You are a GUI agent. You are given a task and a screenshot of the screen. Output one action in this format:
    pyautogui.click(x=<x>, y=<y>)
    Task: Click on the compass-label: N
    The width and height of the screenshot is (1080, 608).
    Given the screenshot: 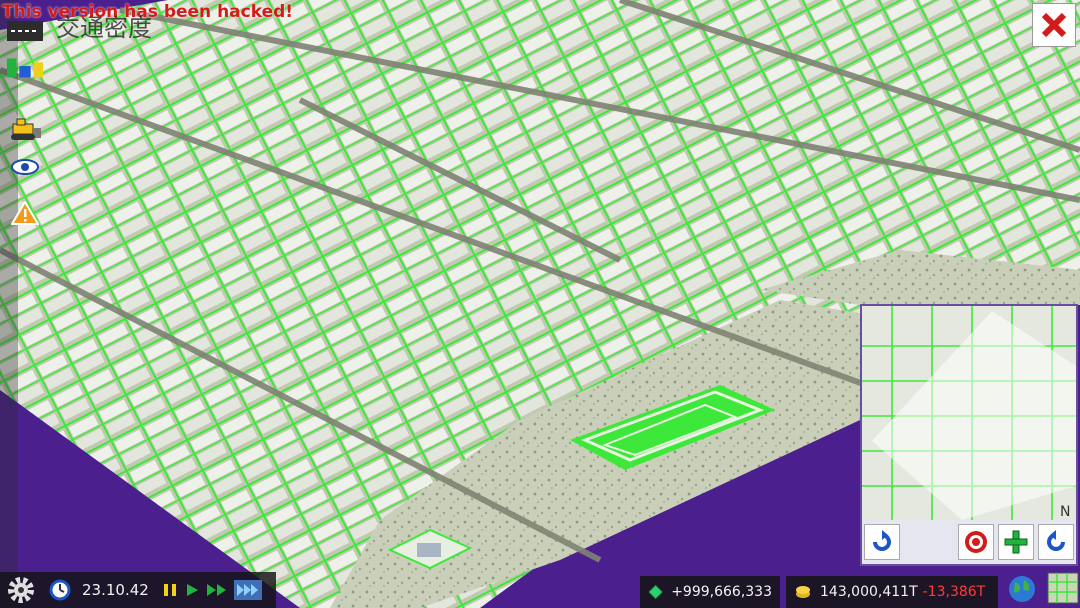 What is the action you would take?
    pyautogui.click(x=1065, y=512)
    